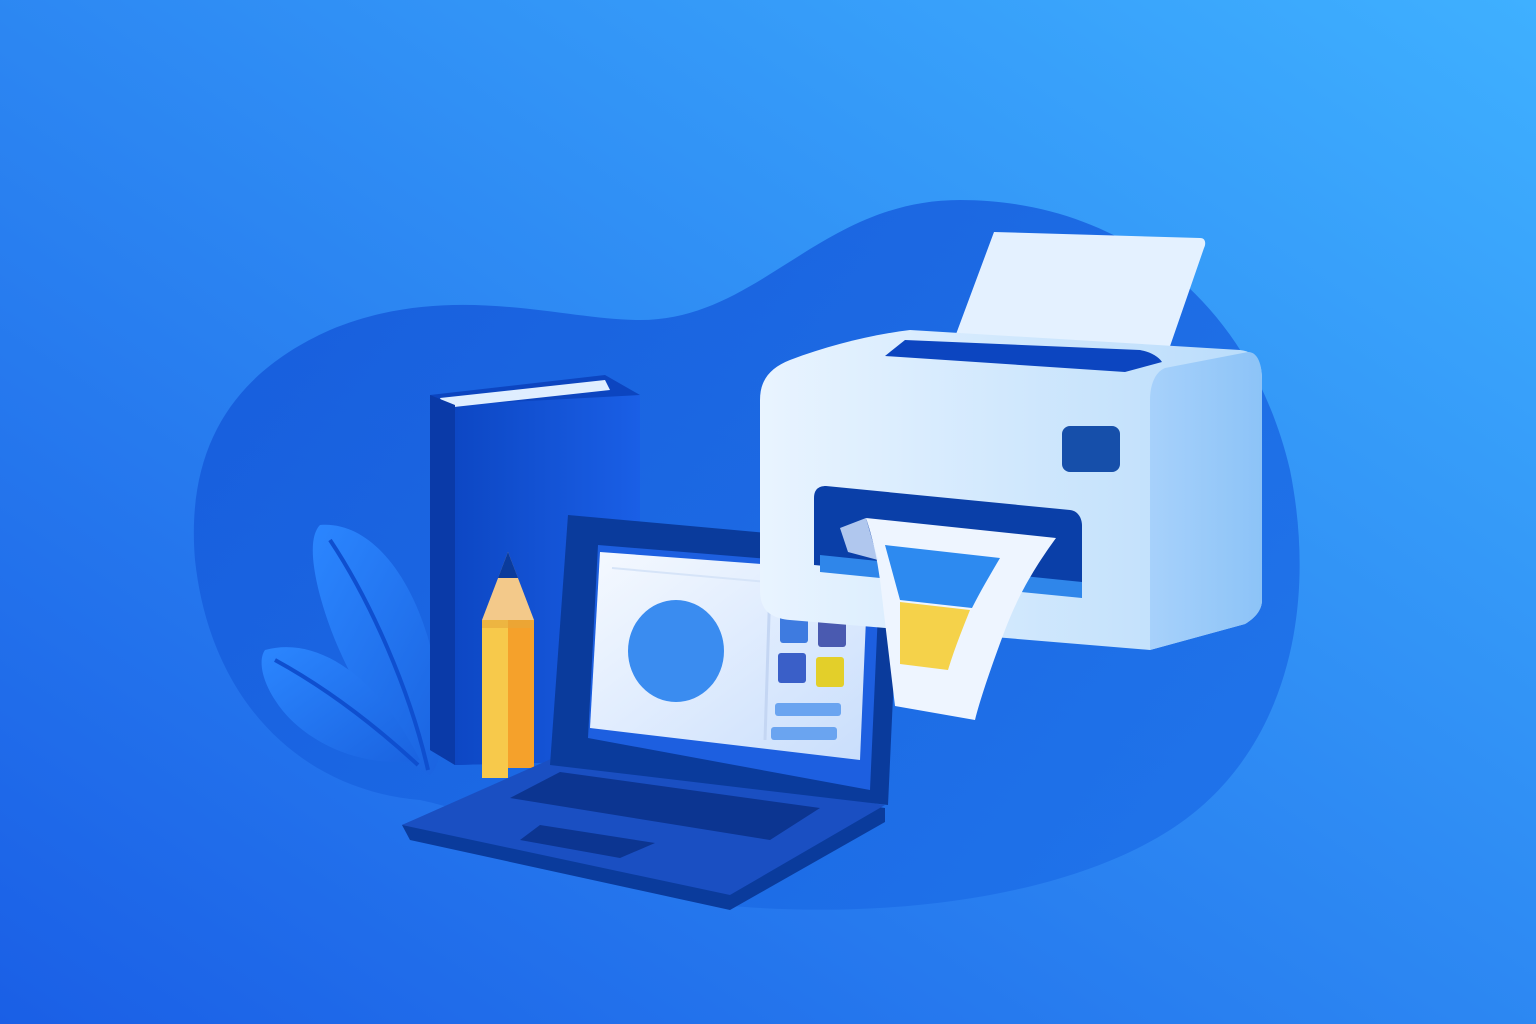 Image resolution: width=1536 pixels, height=1024 pixels. Describe the element at coordinates (1079, 292) in the screenshot. I see `tray-paper` at that location.